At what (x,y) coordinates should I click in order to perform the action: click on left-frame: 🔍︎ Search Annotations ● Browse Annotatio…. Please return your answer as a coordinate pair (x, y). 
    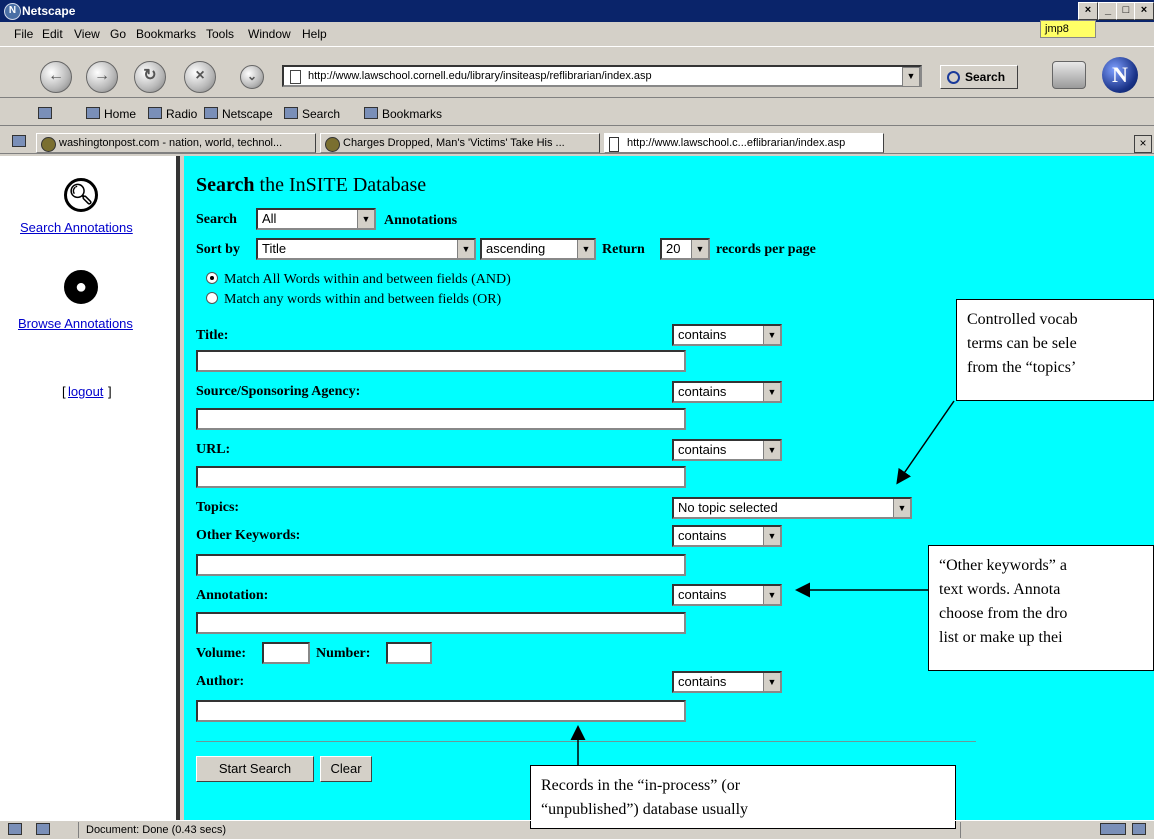
    Looking at the image, I should click on (90, 488).